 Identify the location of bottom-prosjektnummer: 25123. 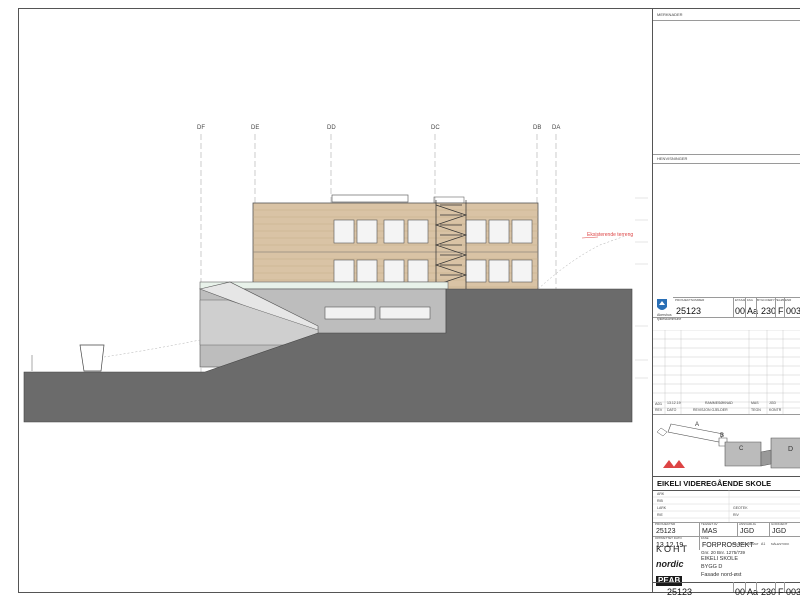
(680, 592).